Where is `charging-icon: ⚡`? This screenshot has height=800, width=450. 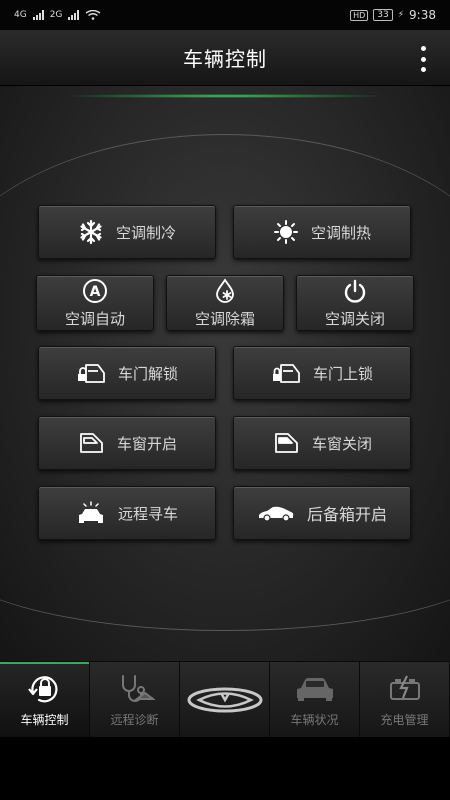
charging-icon: ⚡ is located at coordinates (401, 15).